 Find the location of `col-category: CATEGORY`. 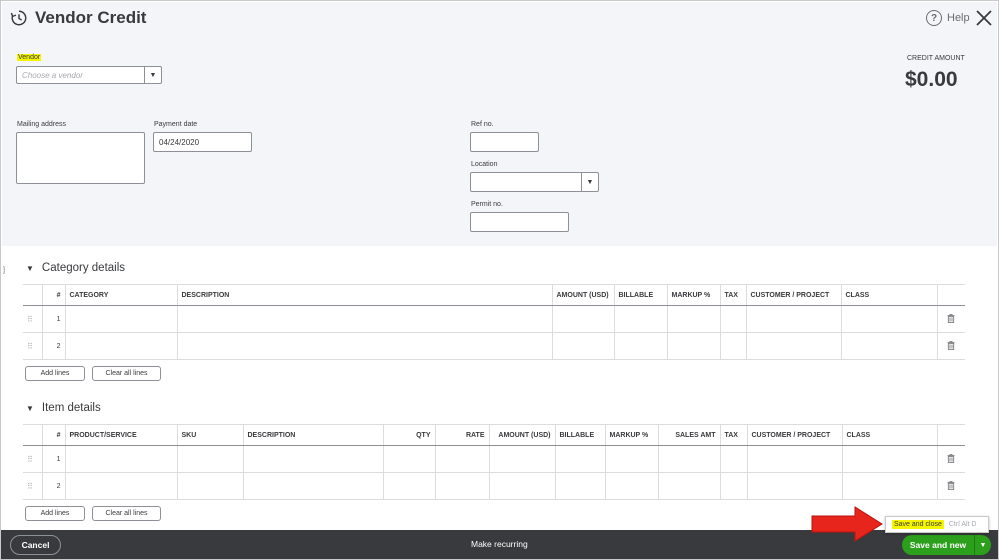

col-category: CATEGORY is located at coordinates (120, 295).